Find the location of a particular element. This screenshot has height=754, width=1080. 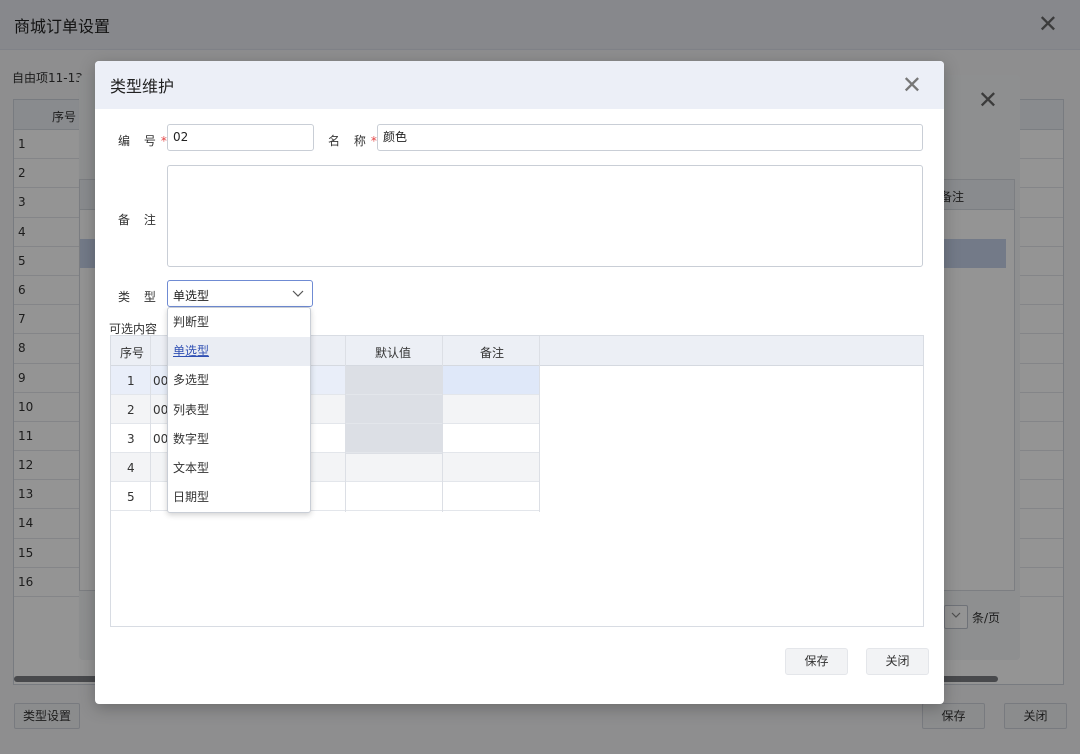

name-input: 颜色 is located at coordinates (650, 137).